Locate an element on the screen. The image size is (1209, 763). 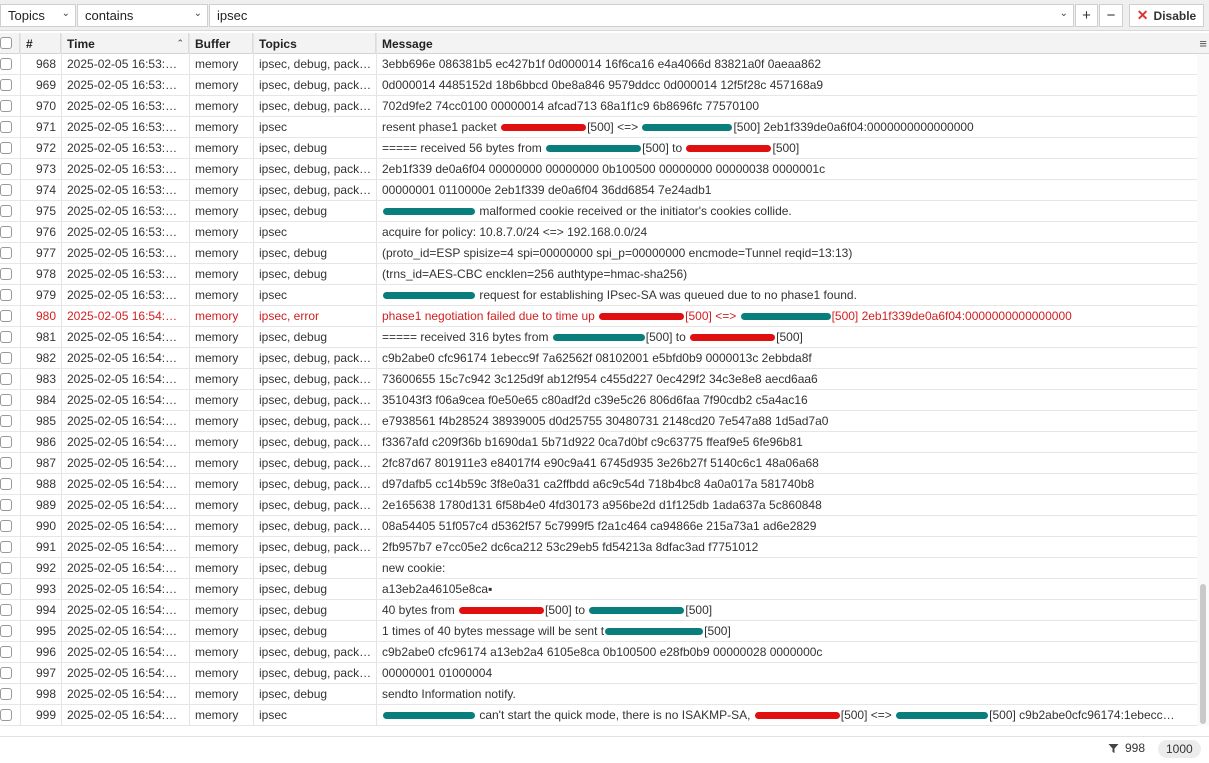
filter-value-input: ipsec ⌄ is located at coordinates (641, 15).